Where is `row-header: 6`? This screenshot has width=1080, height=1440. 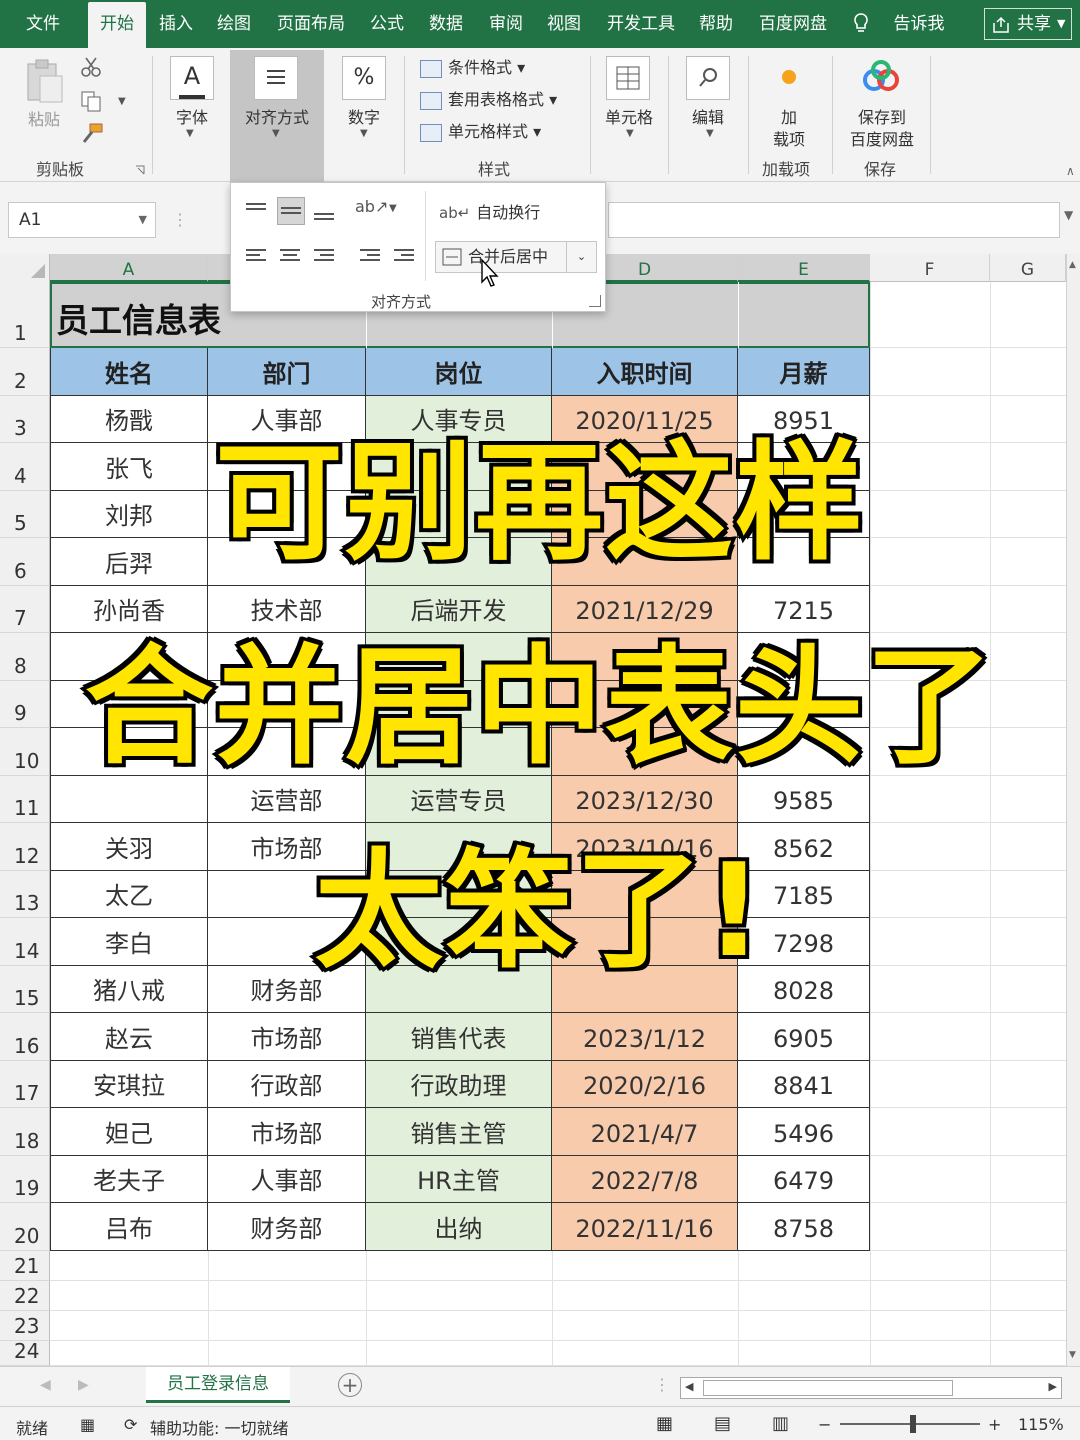
row-header: 6 is located at coordinates (25, 562).